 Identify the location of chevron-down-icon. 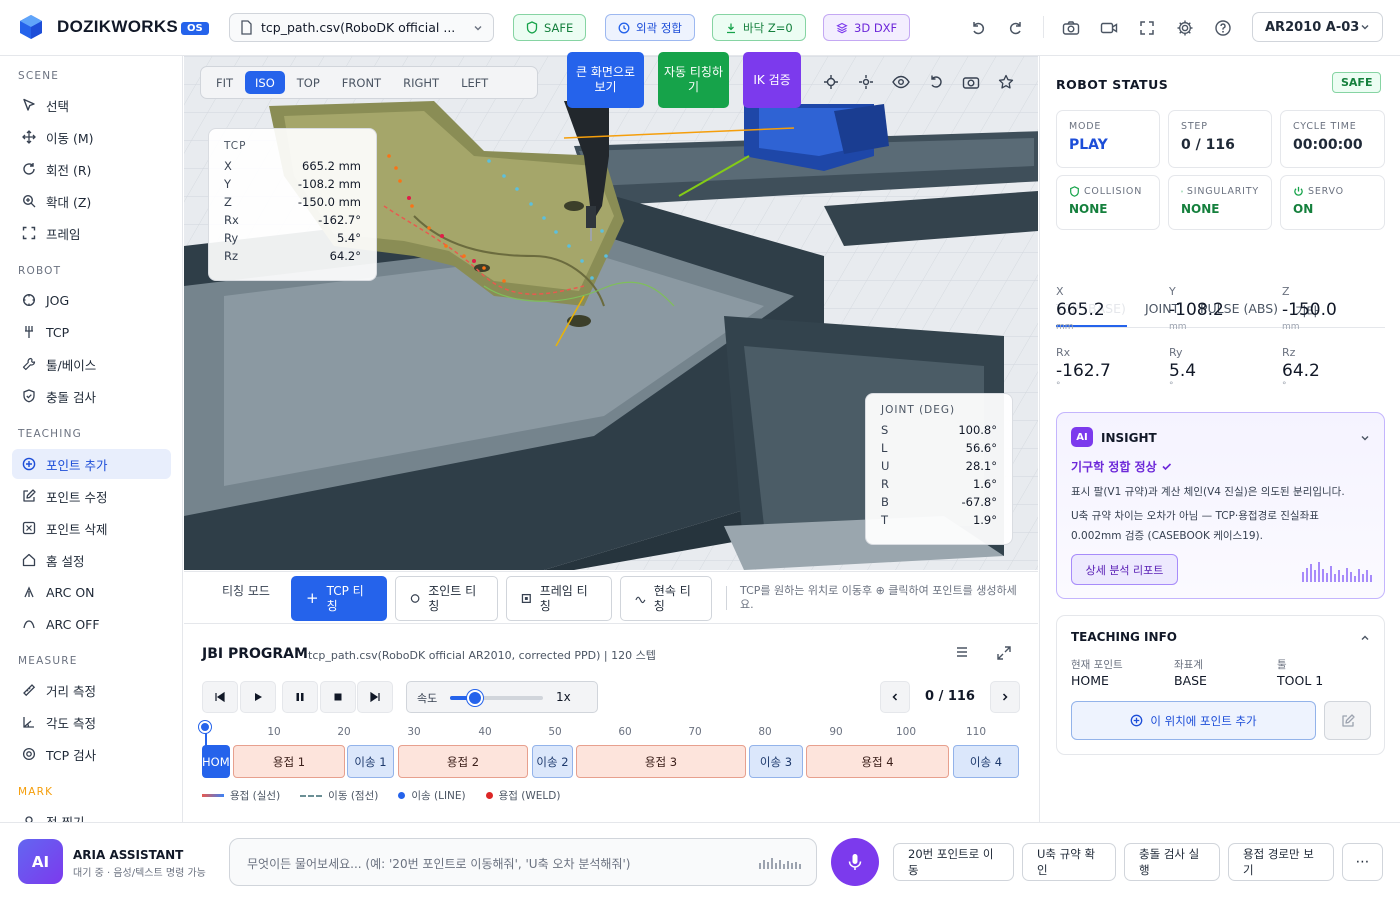
(1365, 438).